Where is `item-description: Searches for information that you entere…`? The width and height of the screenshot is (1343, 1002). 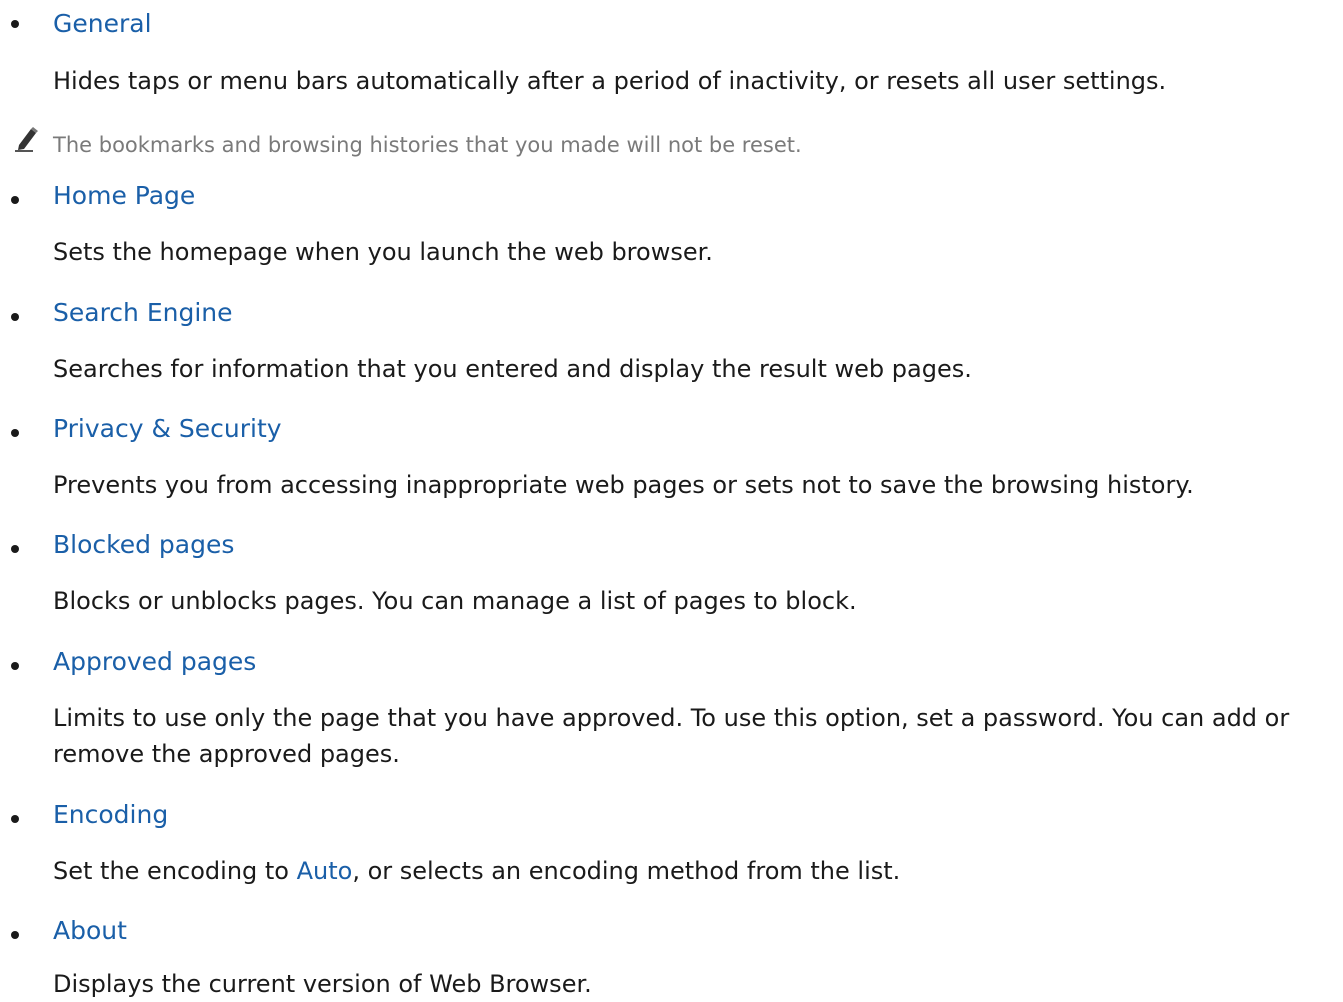 item-description: Searches for information that you entere… is located at coordinates (512, 369).